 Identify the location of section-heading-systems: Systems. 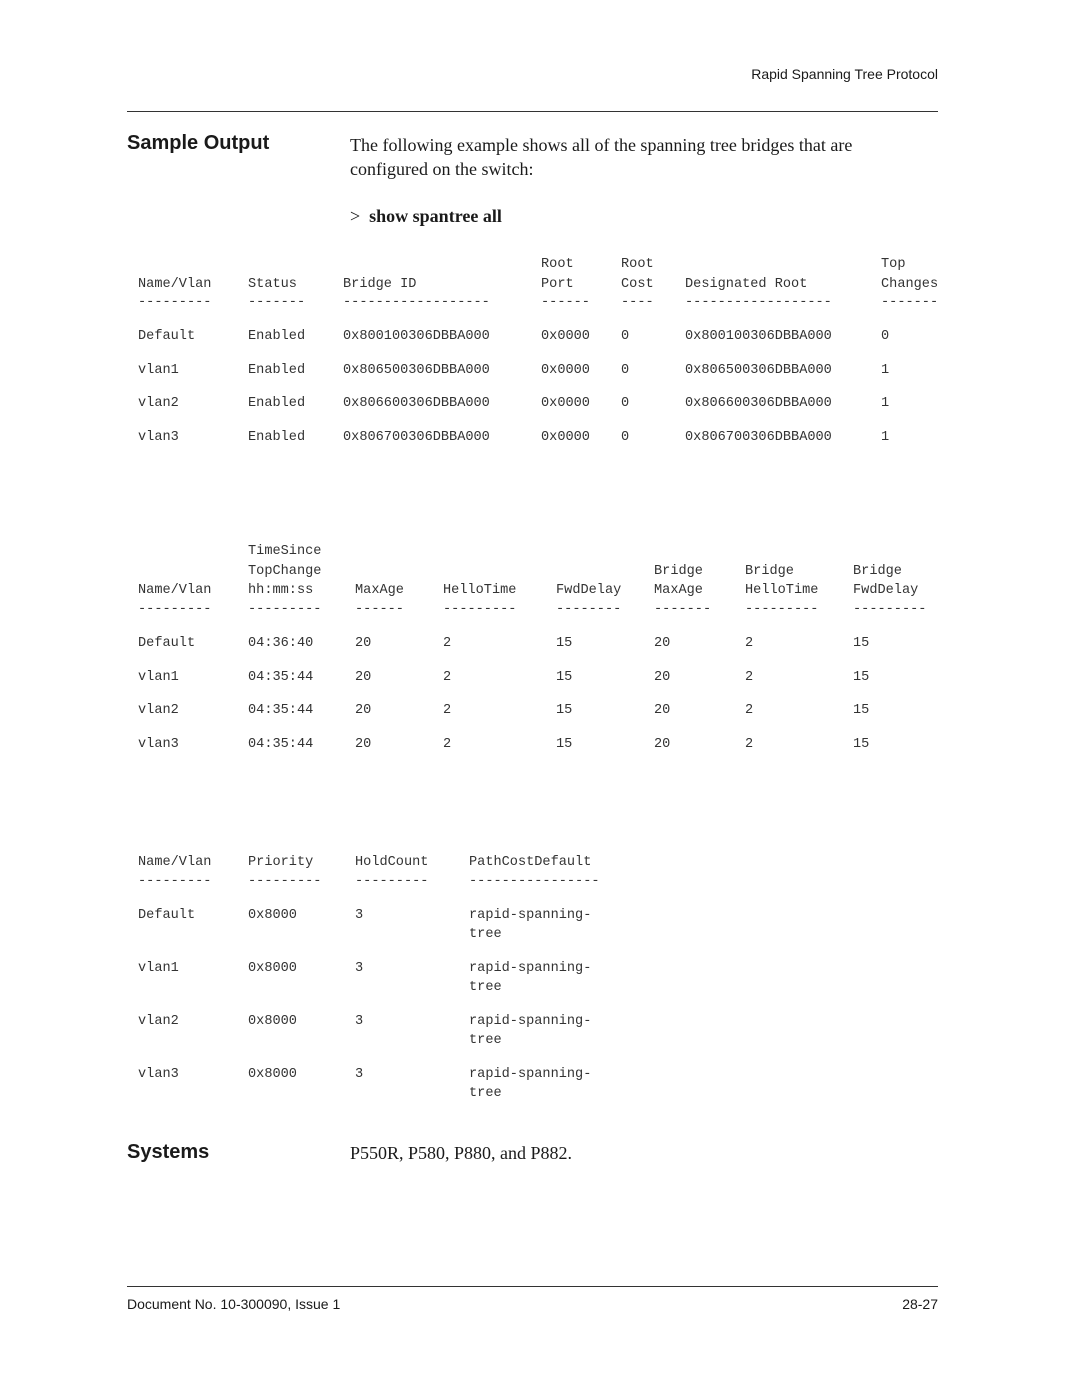
(168, 1152).